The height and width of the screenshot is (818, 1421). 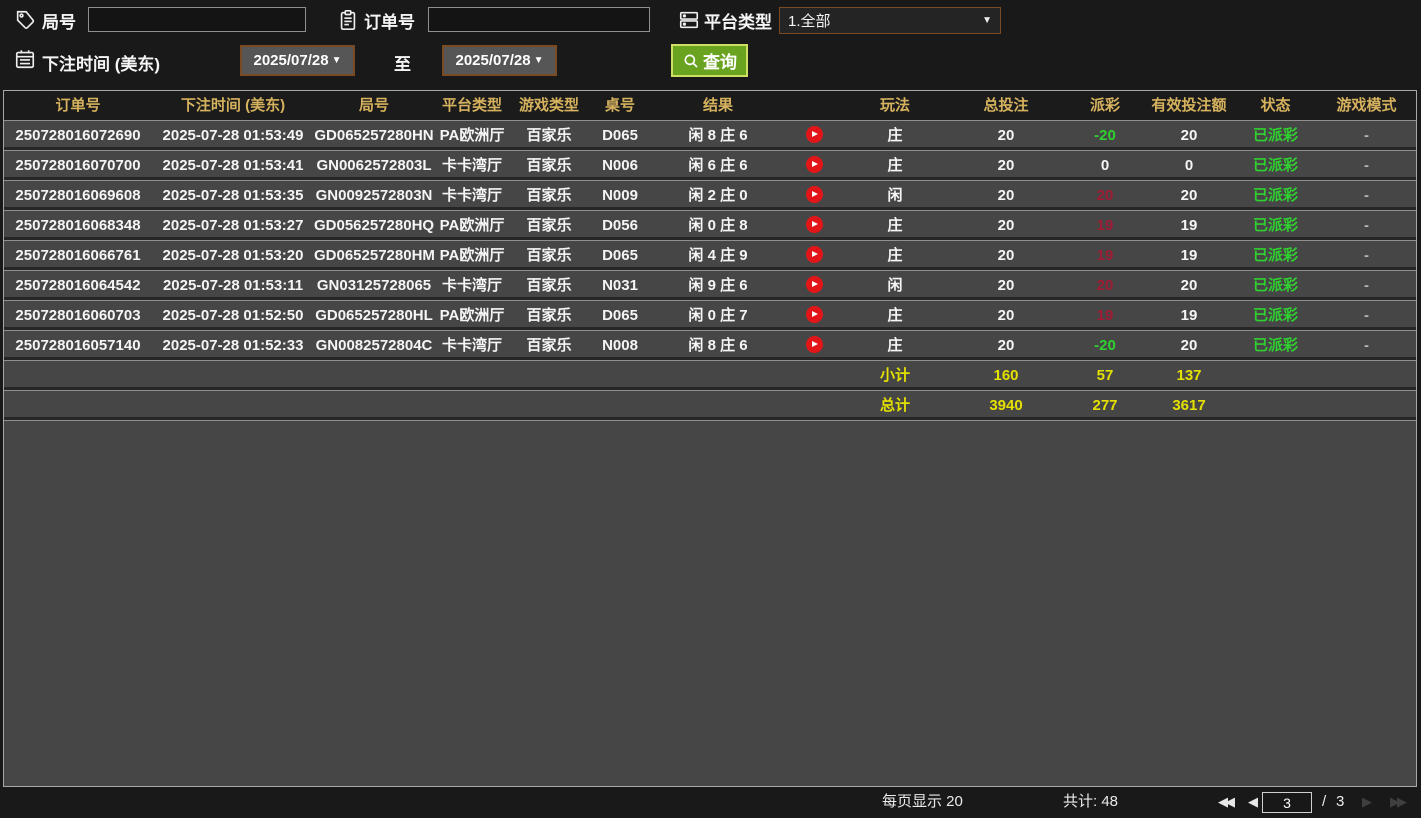 What do you see at coordinates (389, 22) in the screenshot?
I see `order-no-label: 订单号` at bounding box center [389, 22].